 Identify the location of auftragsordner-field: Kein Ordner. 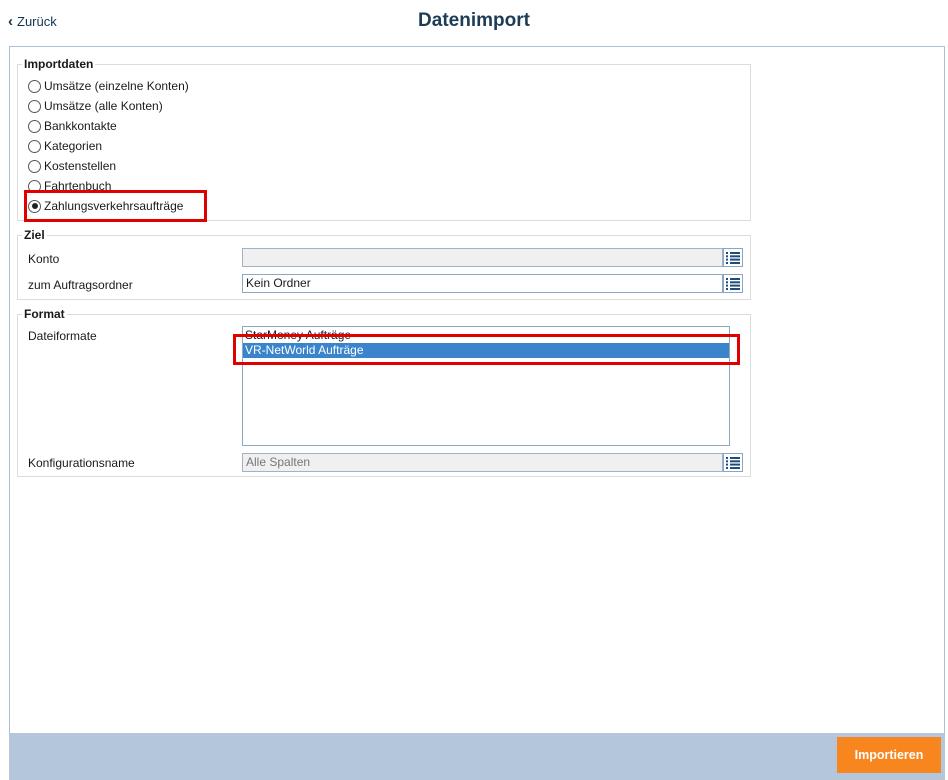
(482, 283).